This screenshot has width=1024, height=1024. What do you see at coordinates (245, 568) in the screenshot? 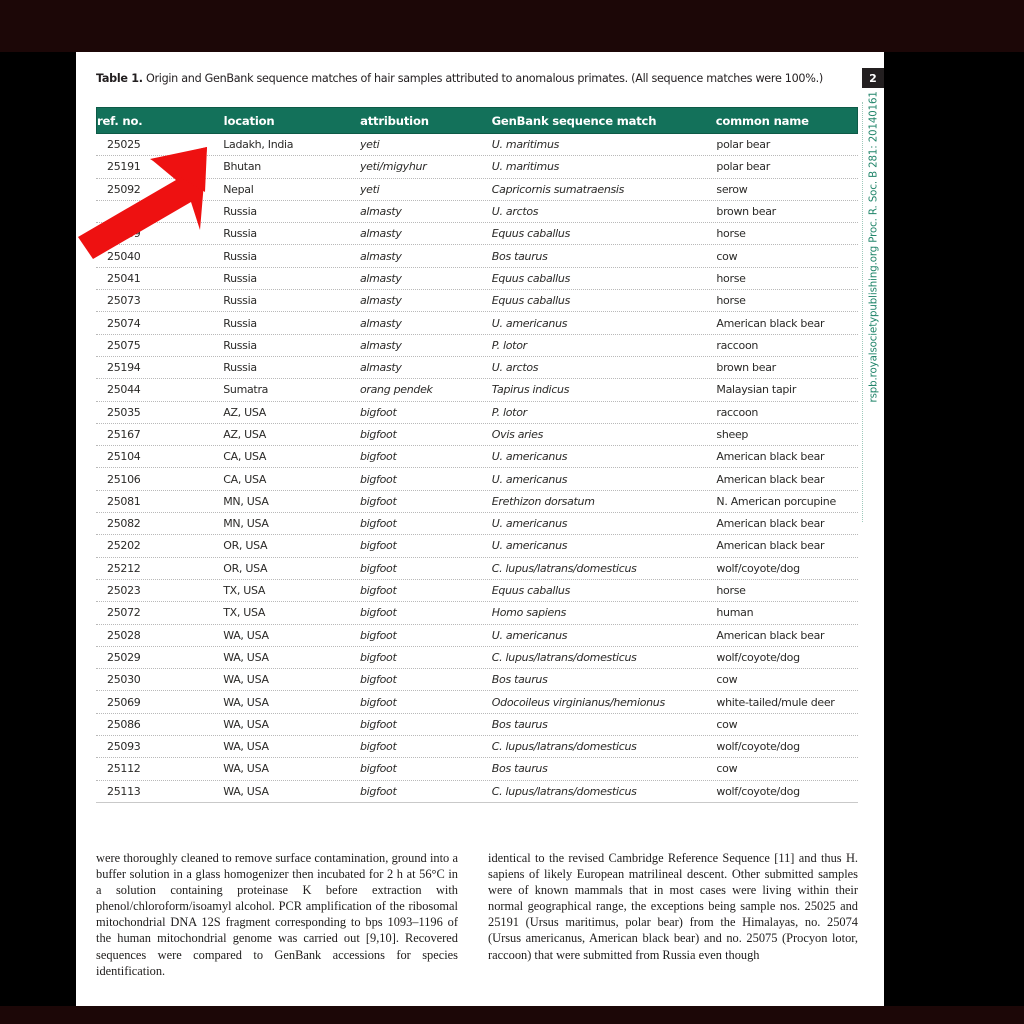
I see `cell-location: OR, USA` at bounding box center [245, 568].